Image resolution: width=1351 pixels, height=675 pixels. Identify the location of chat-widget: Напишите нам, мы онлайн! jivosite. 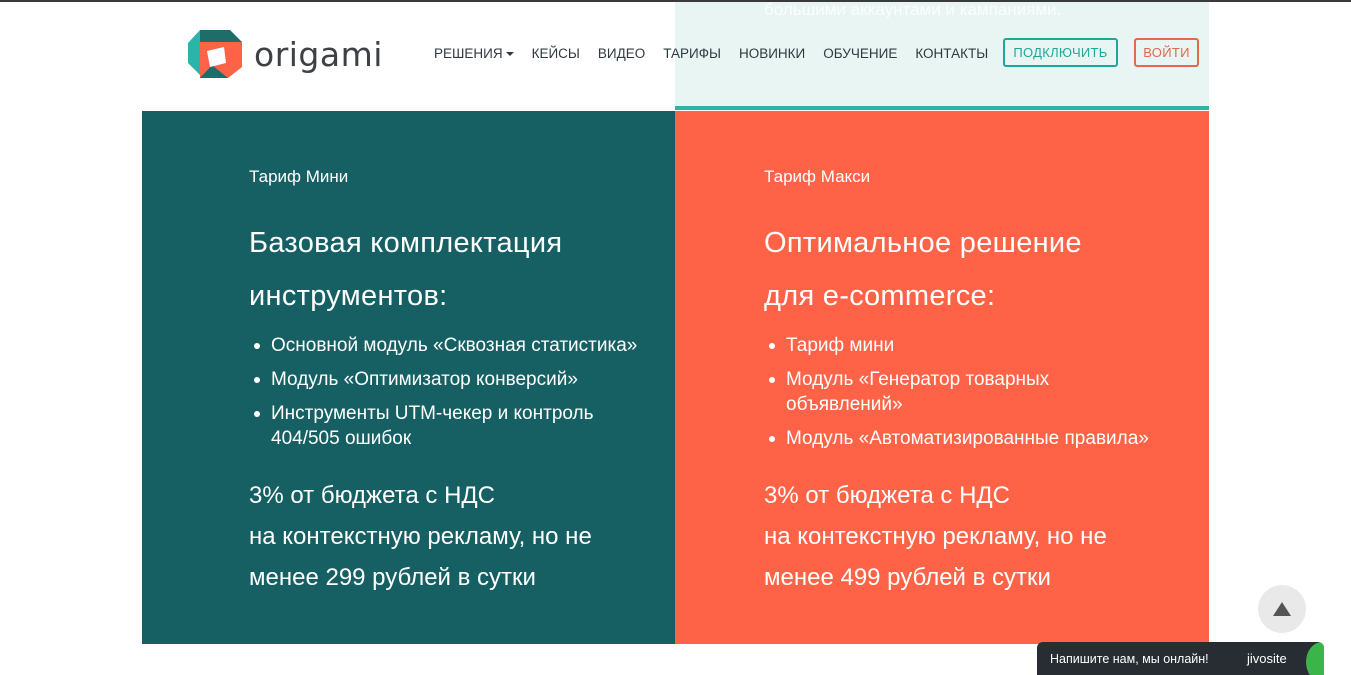
(1180, 658).